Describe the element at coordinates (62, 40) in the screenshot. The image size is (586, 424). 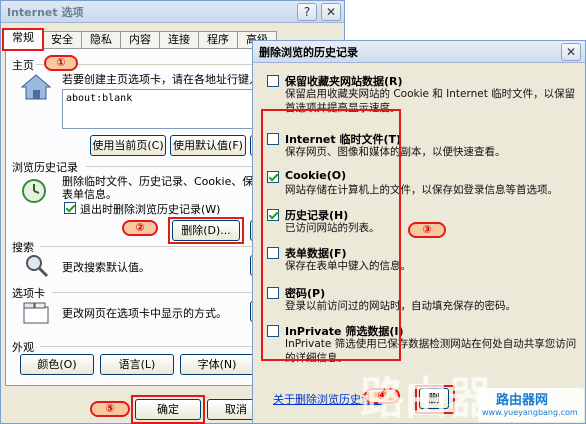
I see `tab-security: 安全` at that location.